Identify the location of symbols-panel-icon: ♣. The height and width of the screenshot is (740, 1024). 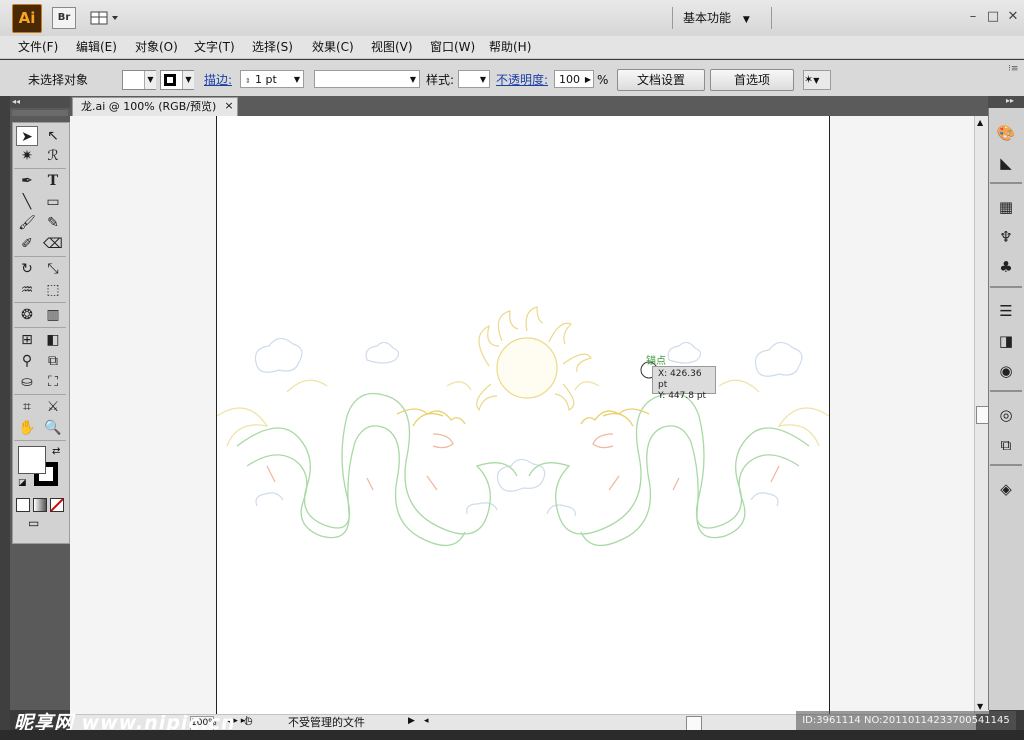
(1006, 267).